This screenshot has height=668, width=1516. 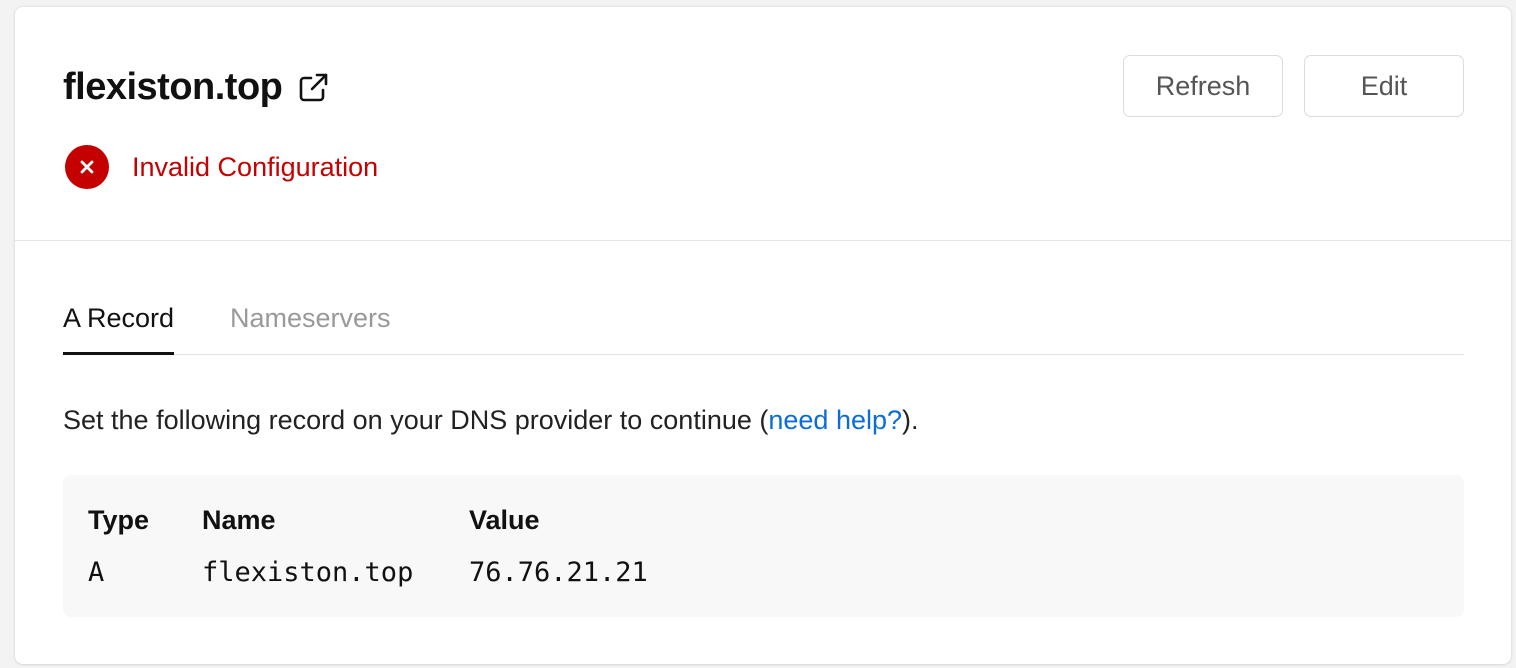 I want to click on record-value: 76.76.21.21, so click(x=558, y=572).